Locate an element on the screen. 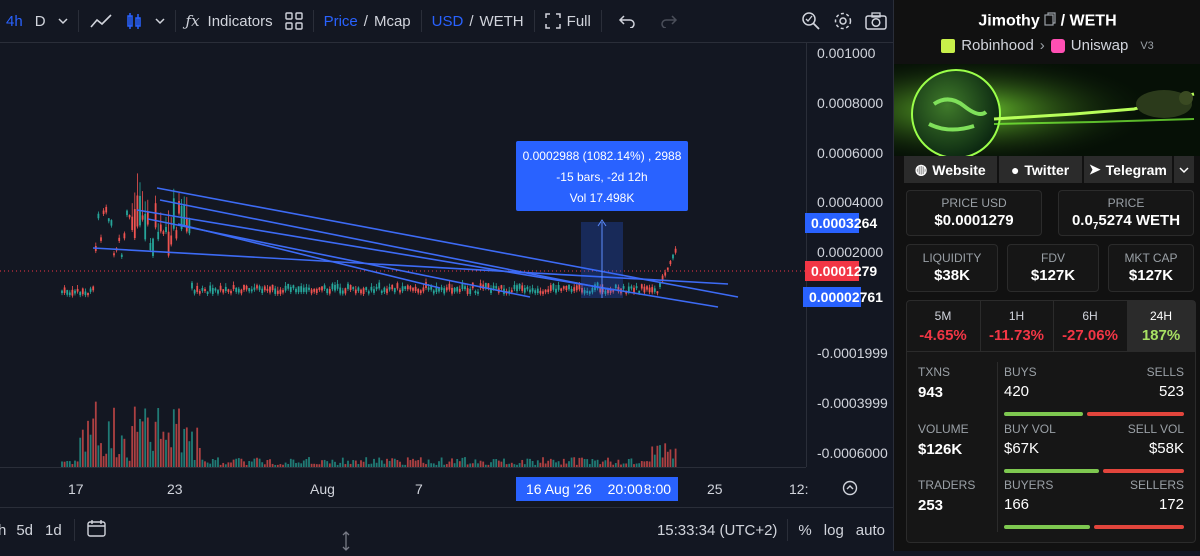  range-option: h is located at coordinates (3, 530).